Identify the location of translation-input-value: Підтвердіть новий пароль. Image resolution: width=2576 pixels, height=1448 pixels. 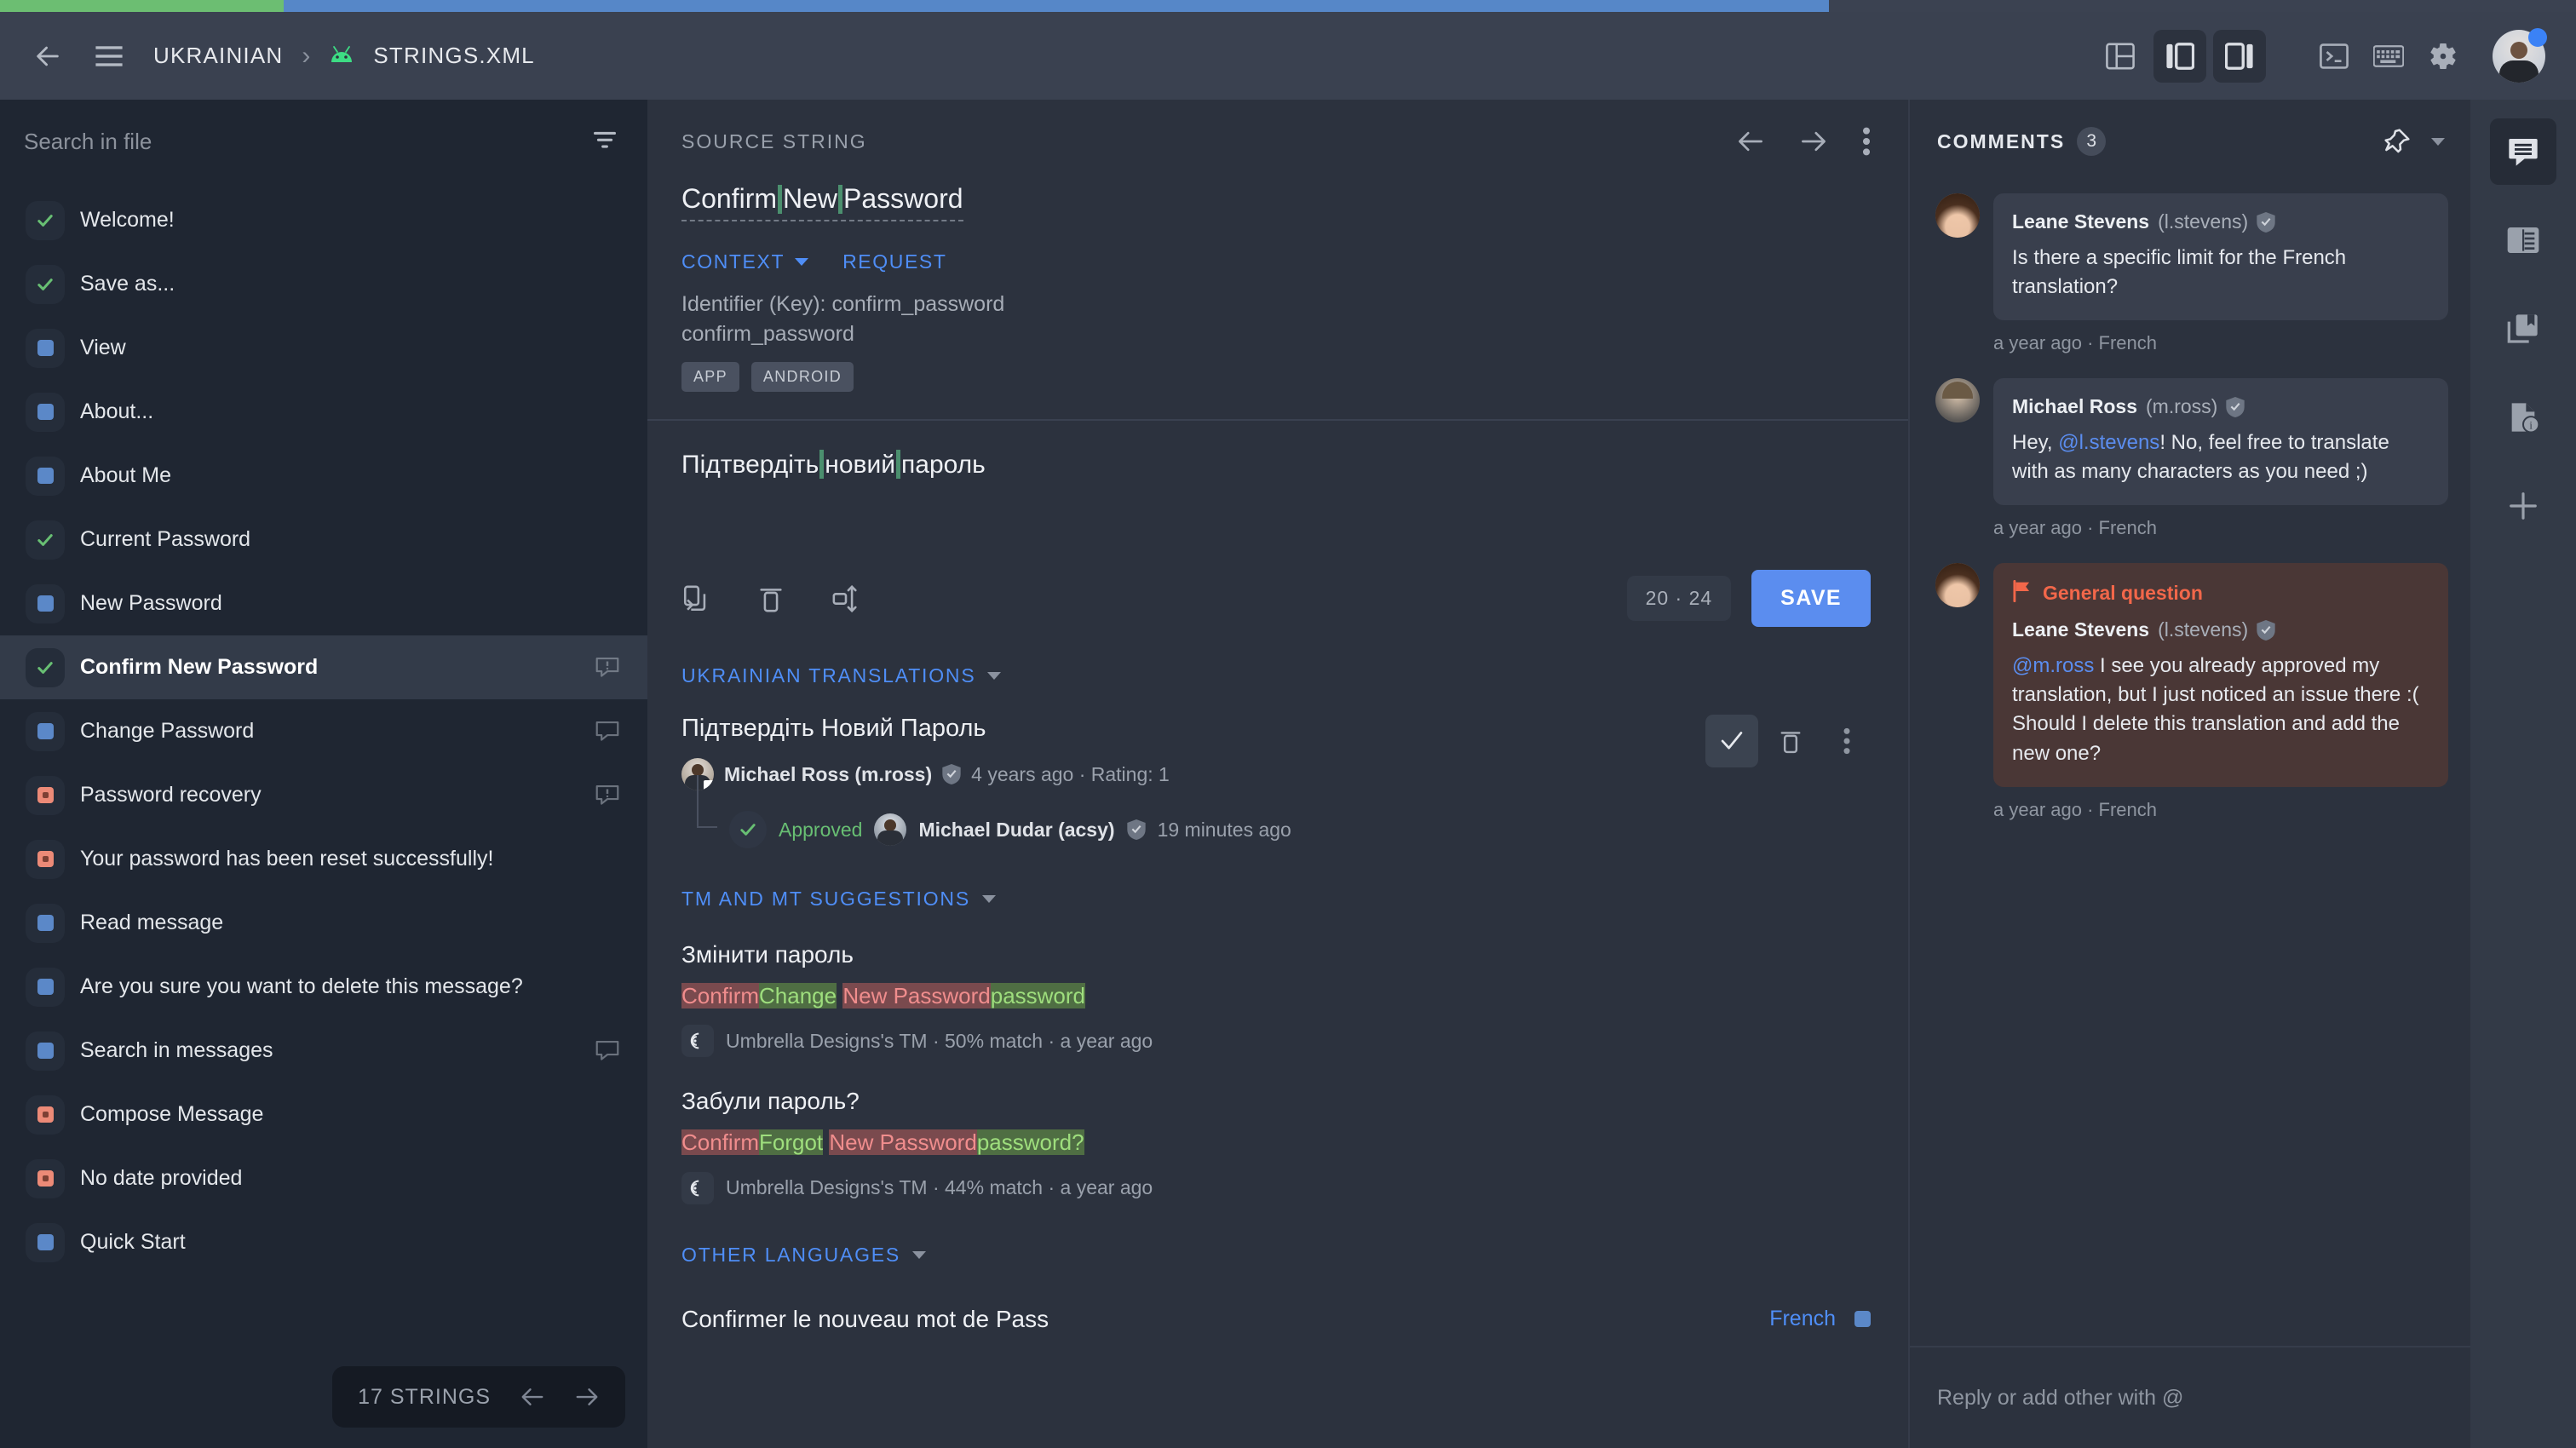
(1276, 465).